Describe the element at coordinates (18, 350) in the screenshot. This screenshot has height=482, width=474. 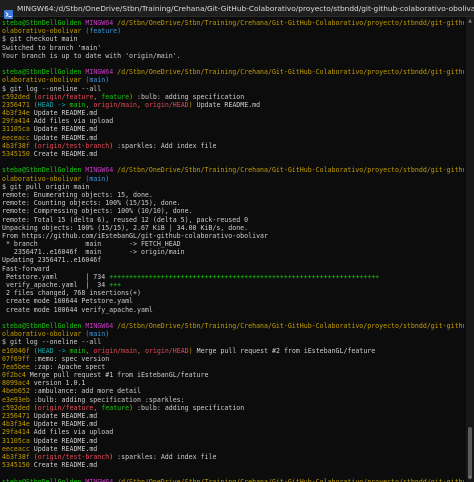
I see `terminal-text-segment: e16046f` at that location.